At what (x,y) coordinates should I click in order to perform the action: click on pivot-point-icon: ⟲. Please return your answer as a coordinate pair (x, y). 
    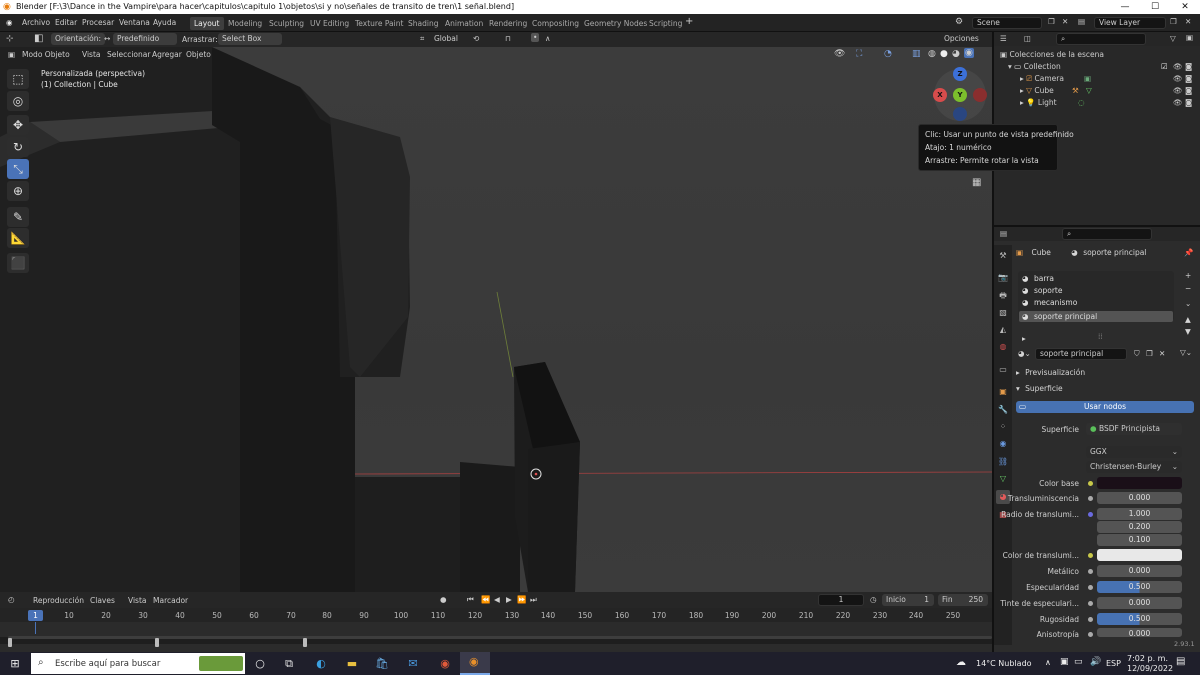
    Looking at the image, I should click on (476, 38).